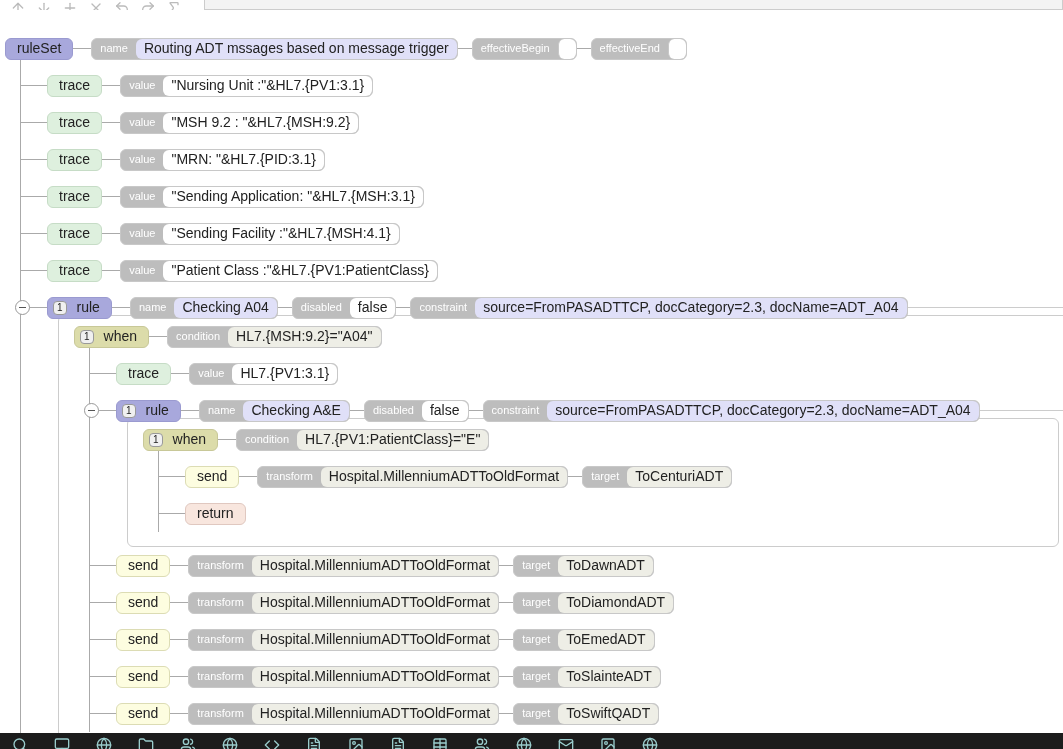  I want to click on property-value: ToDiamondADT, so click(616, 602).